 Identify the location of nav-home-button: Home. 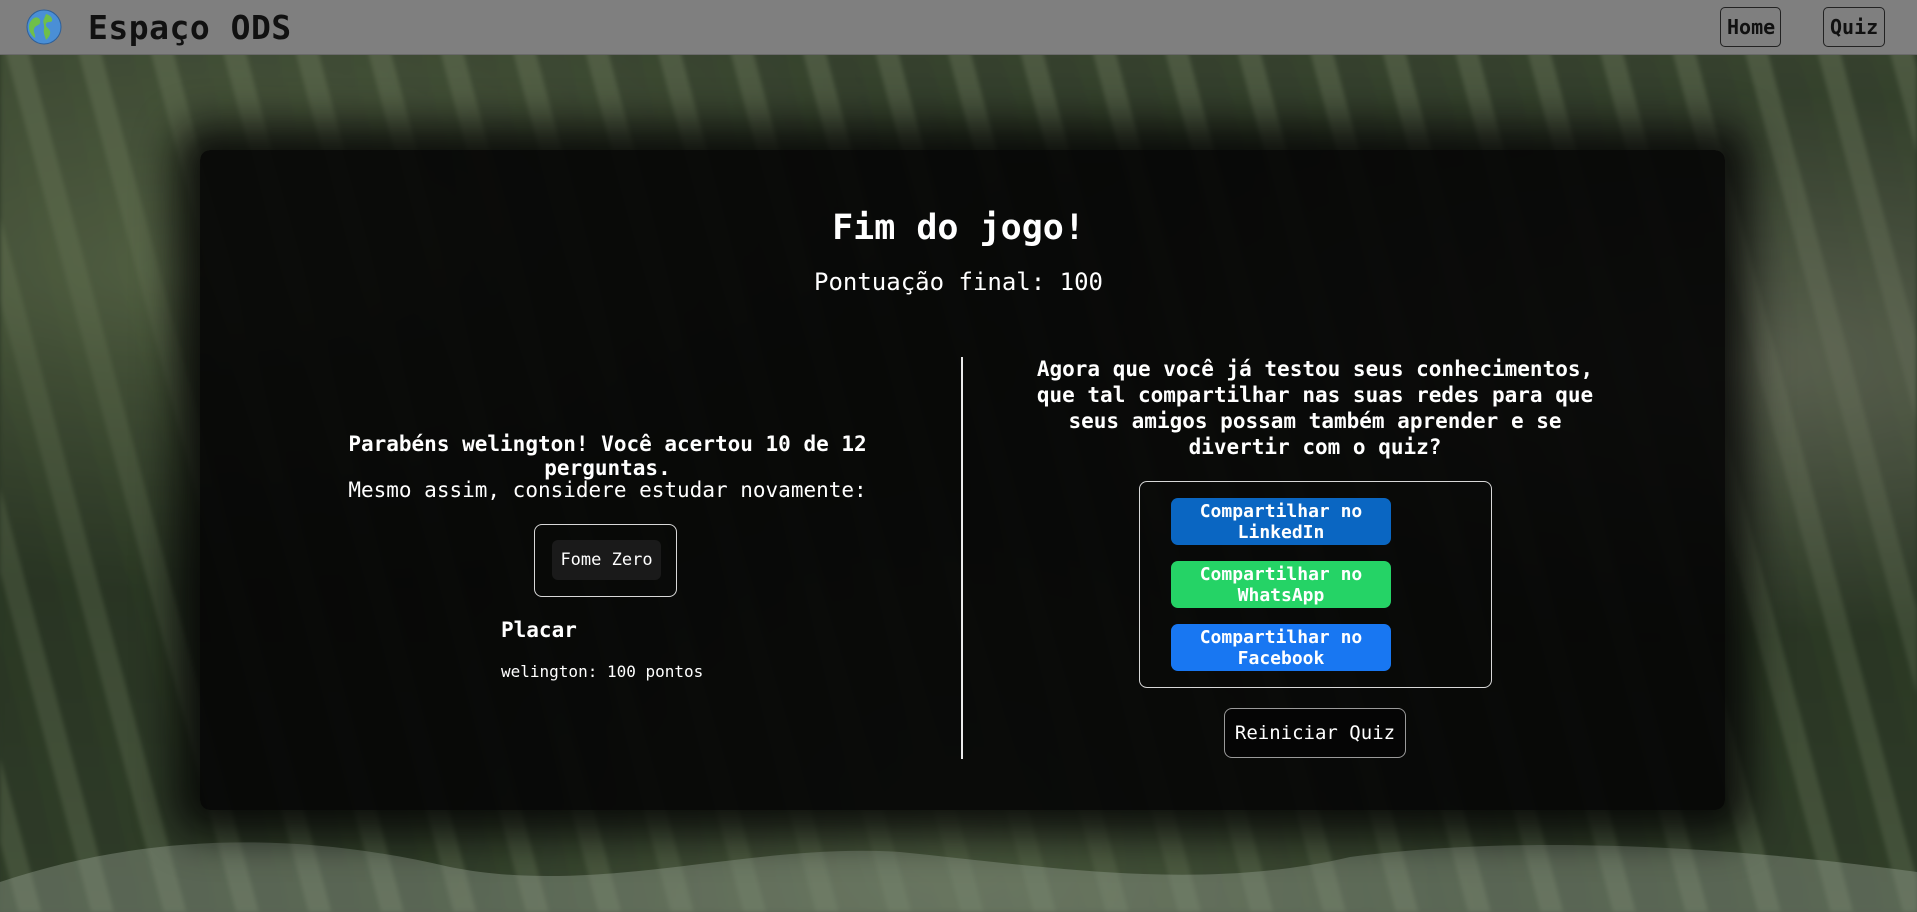
(1750, 27).